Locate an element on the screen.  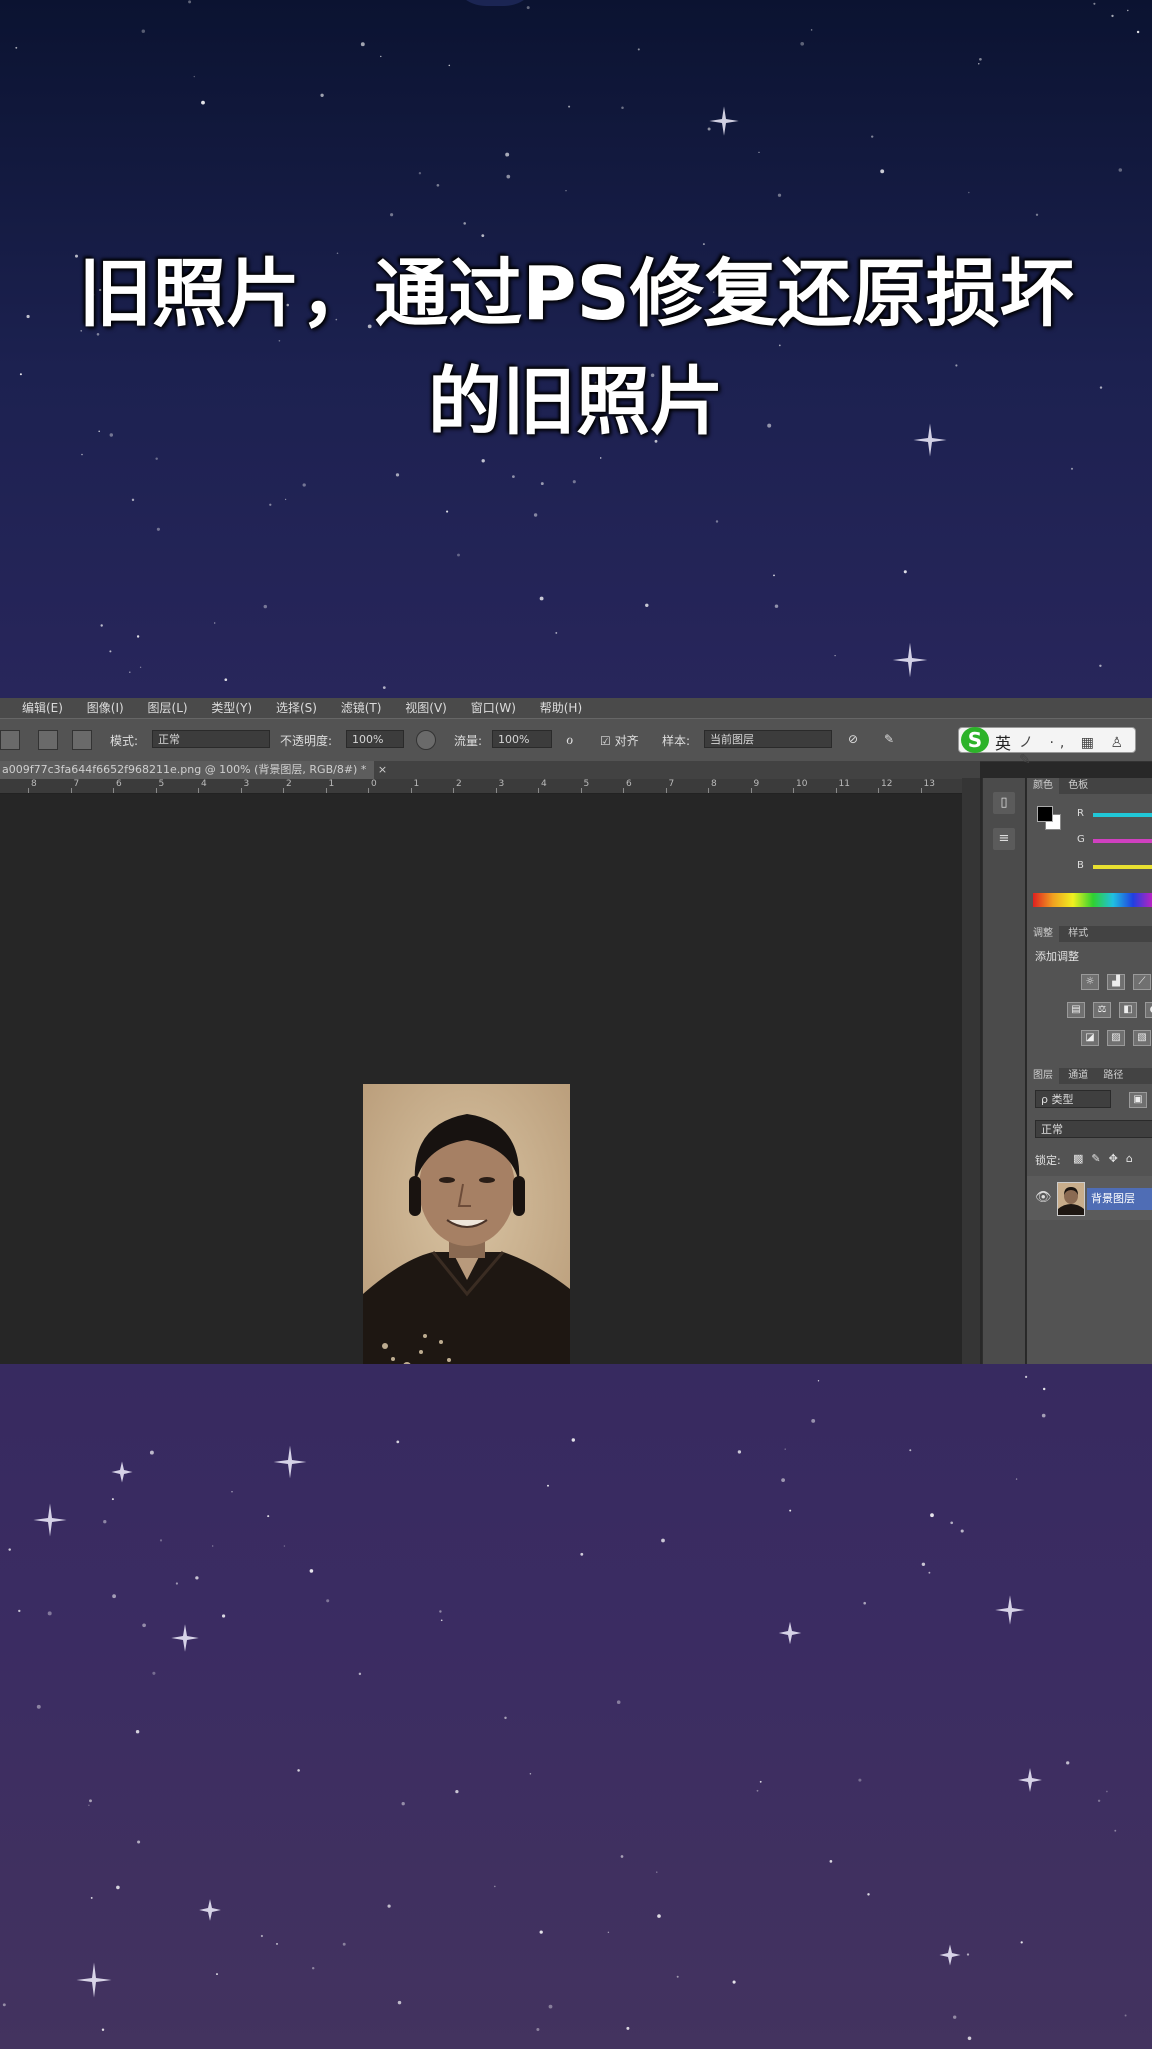
ruler-tick-label: 0 is located at coordinates (374, 784).